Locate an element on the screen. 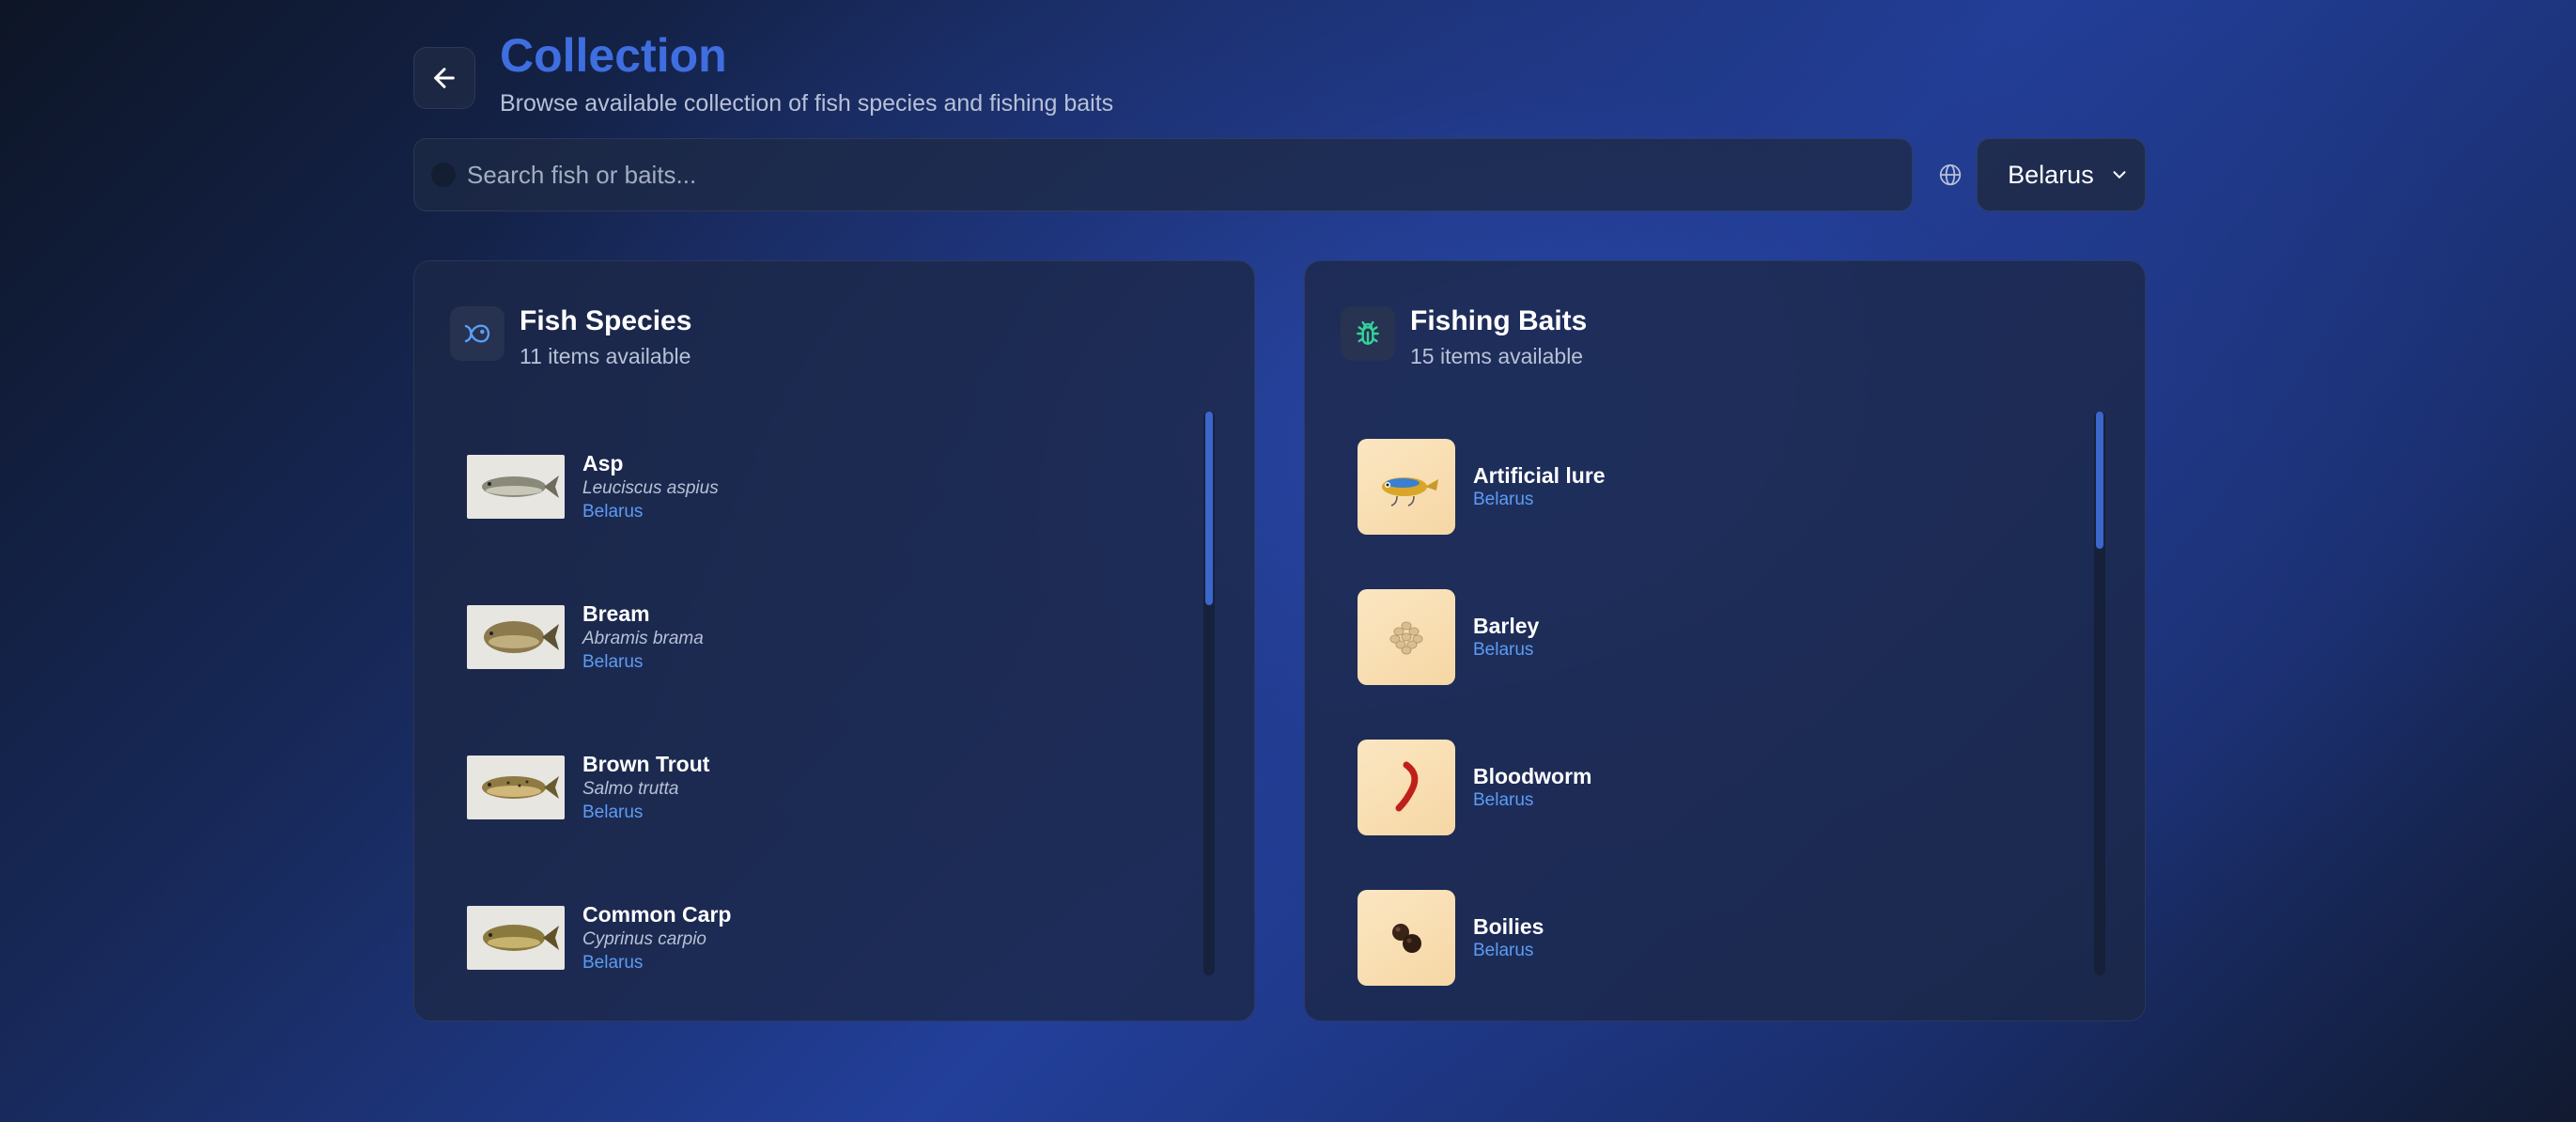 Image resolution: width=2576 pixels, height=1122 pixels. fish-item-text: Bream Abramis brama Belarus is located at coordinates (643, 637).